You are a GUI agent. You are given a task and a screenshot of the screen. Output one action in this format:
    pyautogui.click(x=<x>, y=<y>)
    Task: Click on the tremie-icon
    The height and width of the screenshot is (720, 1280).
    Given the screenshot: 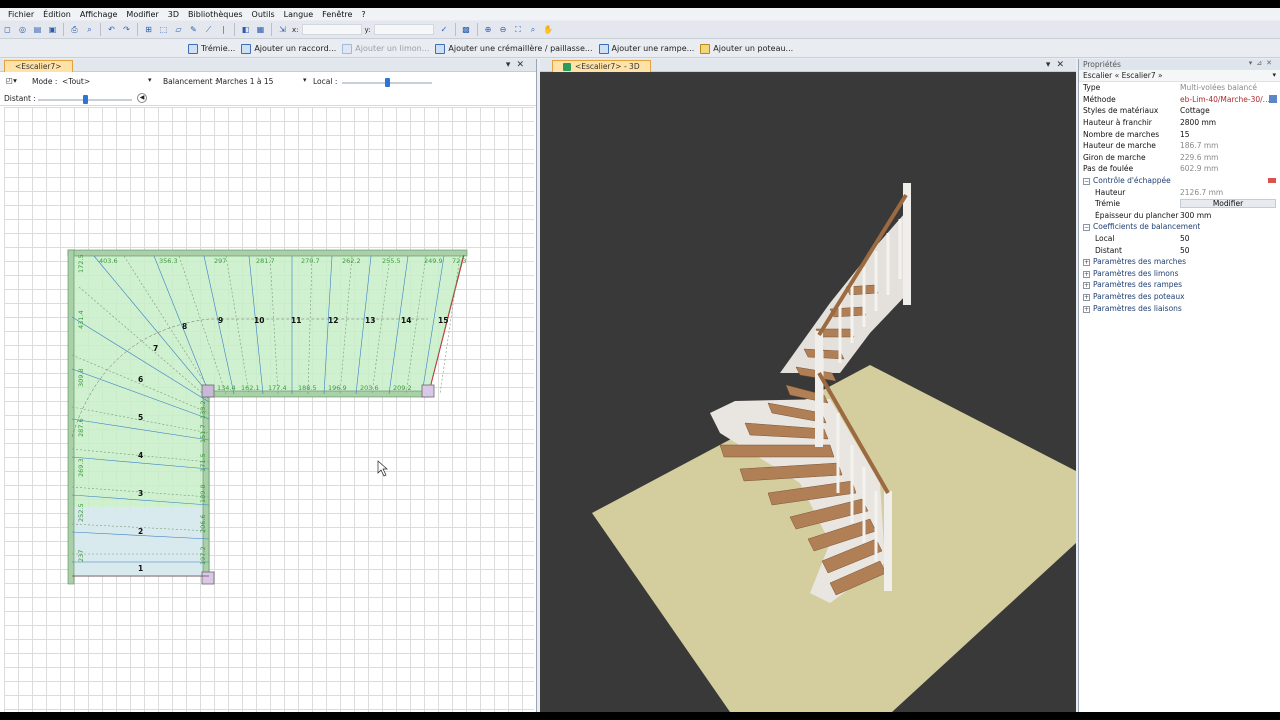 What is the action you would take?
    pyautogui.click(x=193, y=48)
    